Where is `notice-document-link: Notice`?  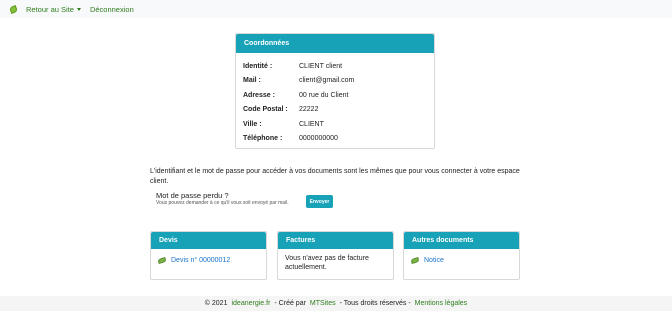
notice-document-link: Notice is located at coordinates (461, 259).